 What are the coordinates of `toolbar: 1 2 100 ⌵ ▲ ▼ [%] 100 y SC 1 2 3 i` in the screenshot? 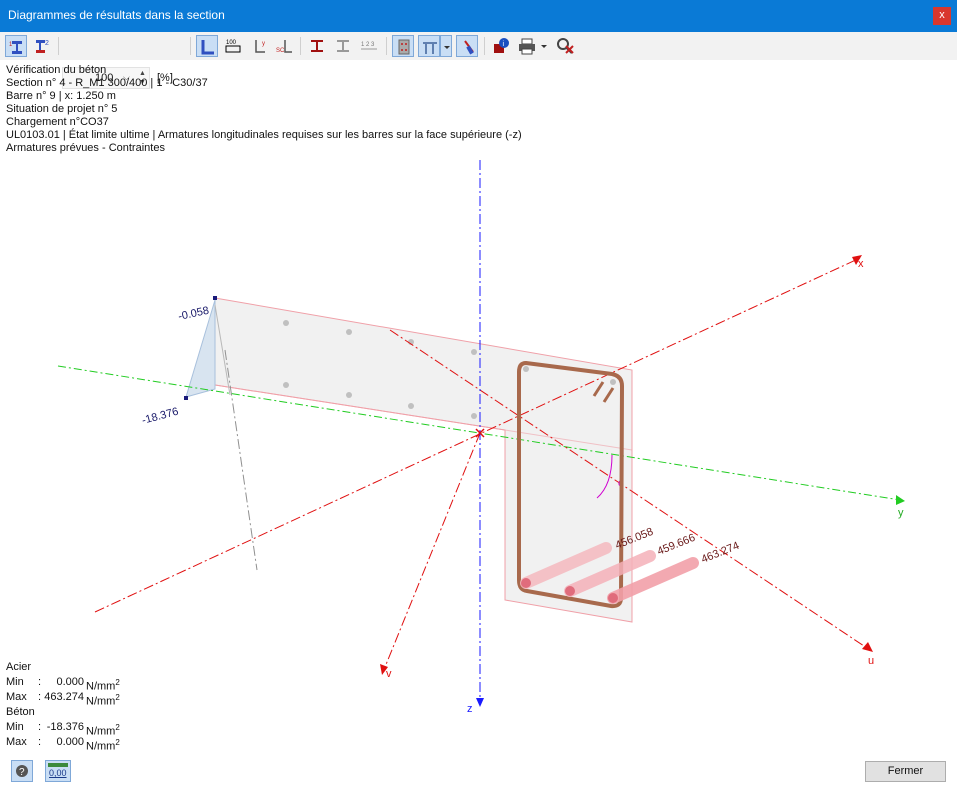 It's located at (478, 60).